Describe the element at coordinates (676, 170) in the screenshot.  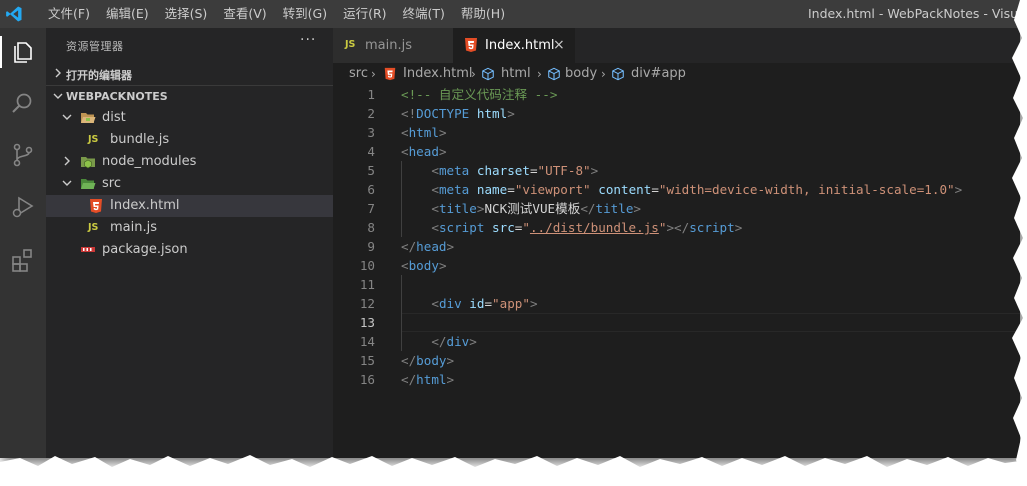
I see `code-line: 5 <meta charset="UTF-8">` at that location.